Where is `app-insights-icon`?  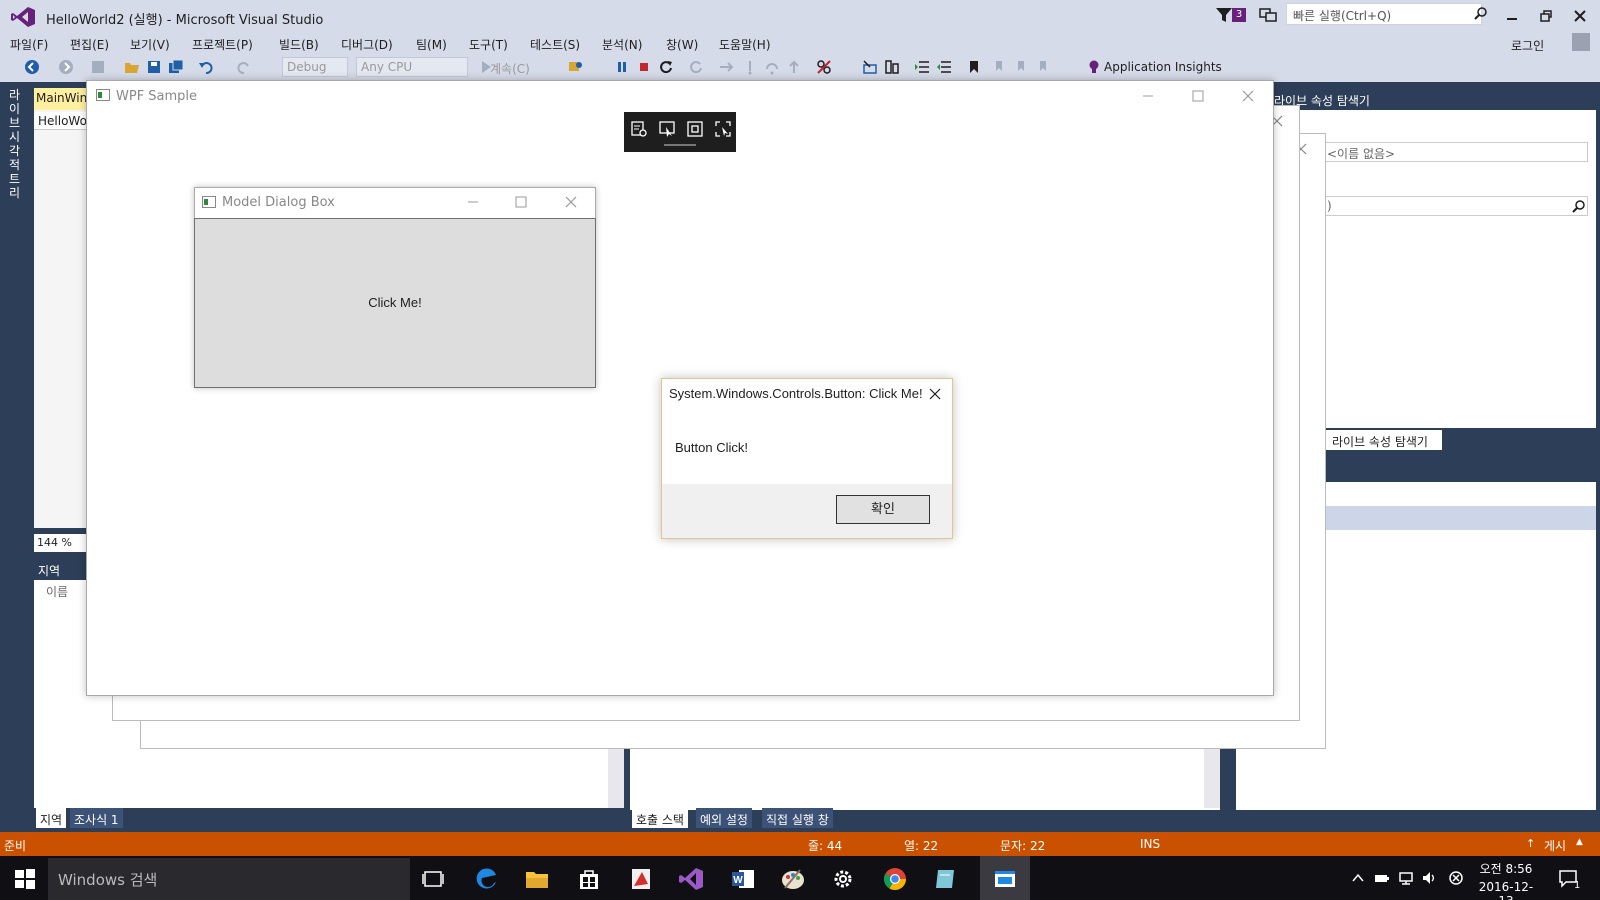
app-insights-icon is located at coordinates (1094, 67).